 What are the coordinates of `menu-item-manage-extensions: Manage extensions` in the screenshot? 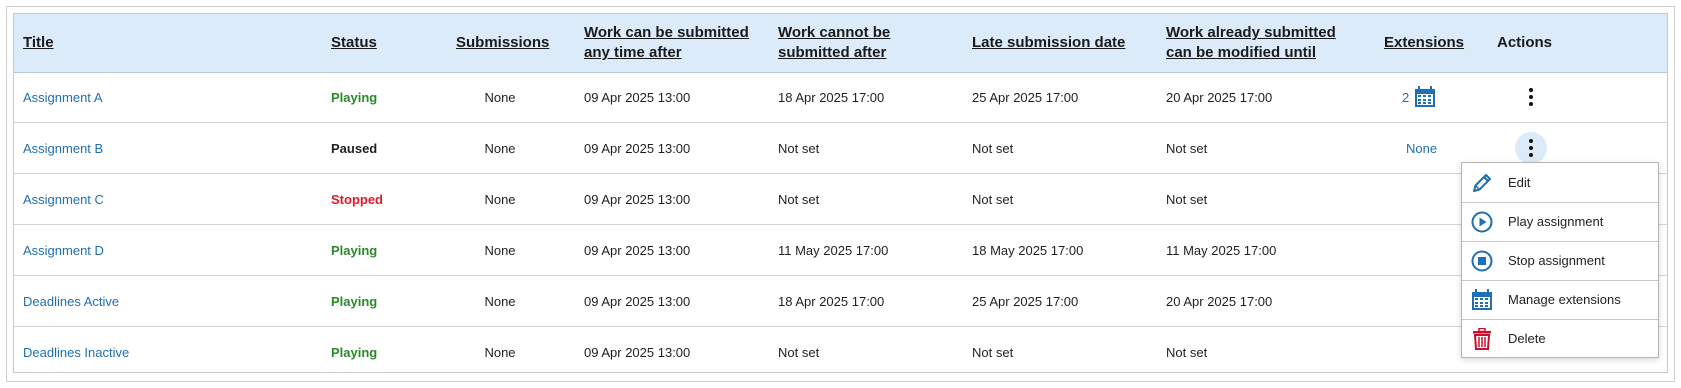 It's located at (1560, 300).